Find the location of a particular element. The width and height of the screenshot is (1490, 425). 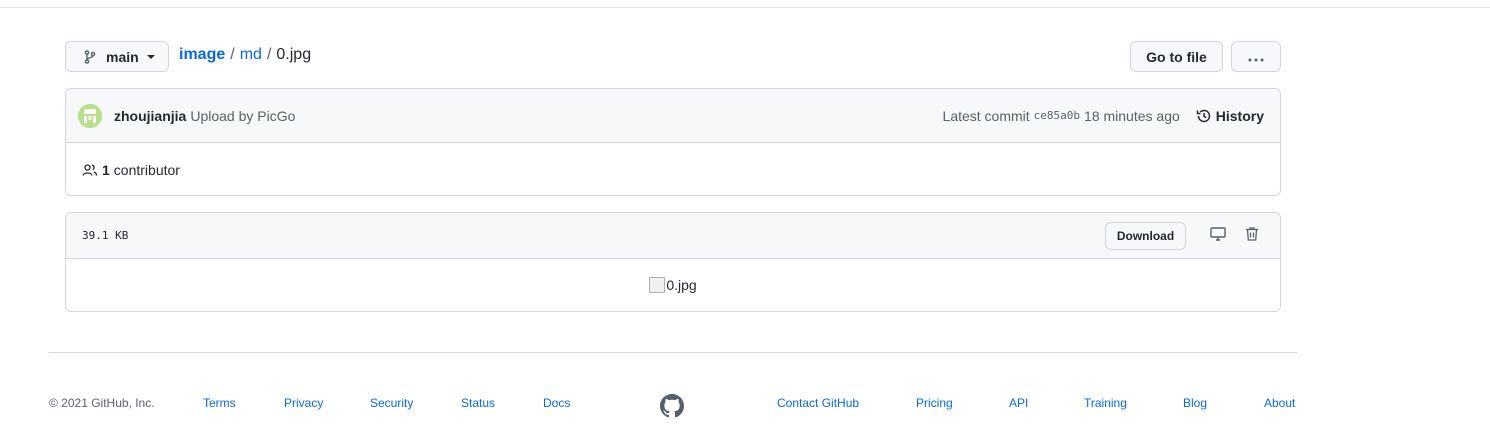

commit-author-link: zhoujianjia is located at coordinates (150, 116).